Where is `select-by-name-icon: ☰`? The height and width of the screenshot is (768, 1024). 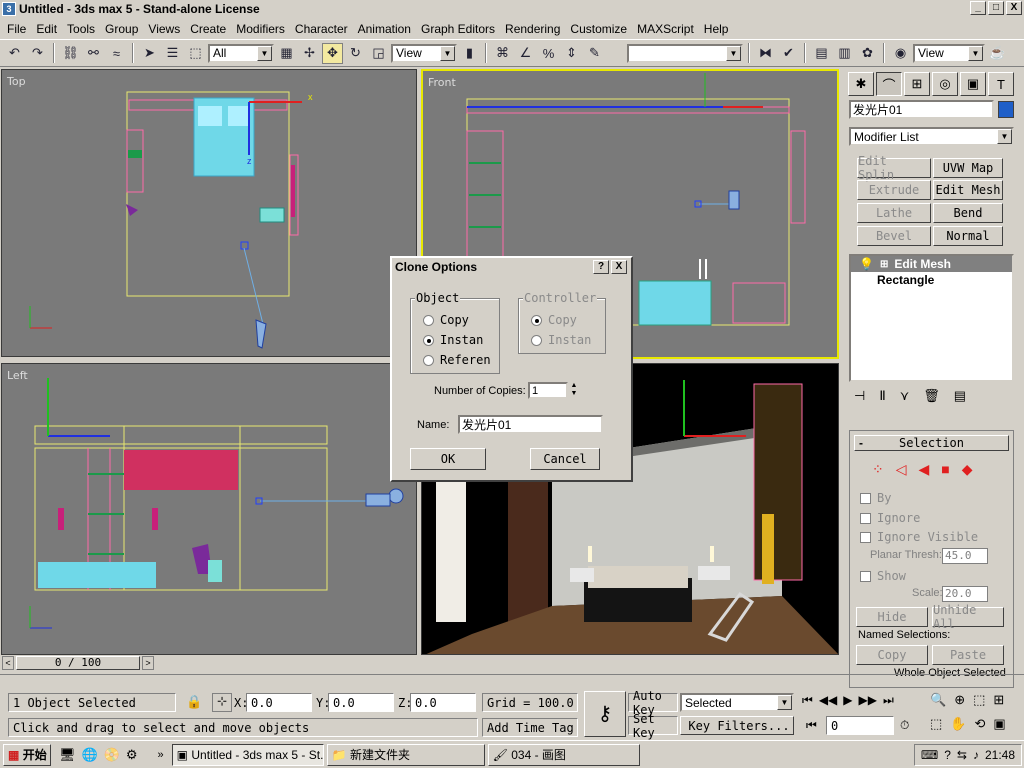
select-by-name-icon: ☰ is located at coordinates (172, 53).